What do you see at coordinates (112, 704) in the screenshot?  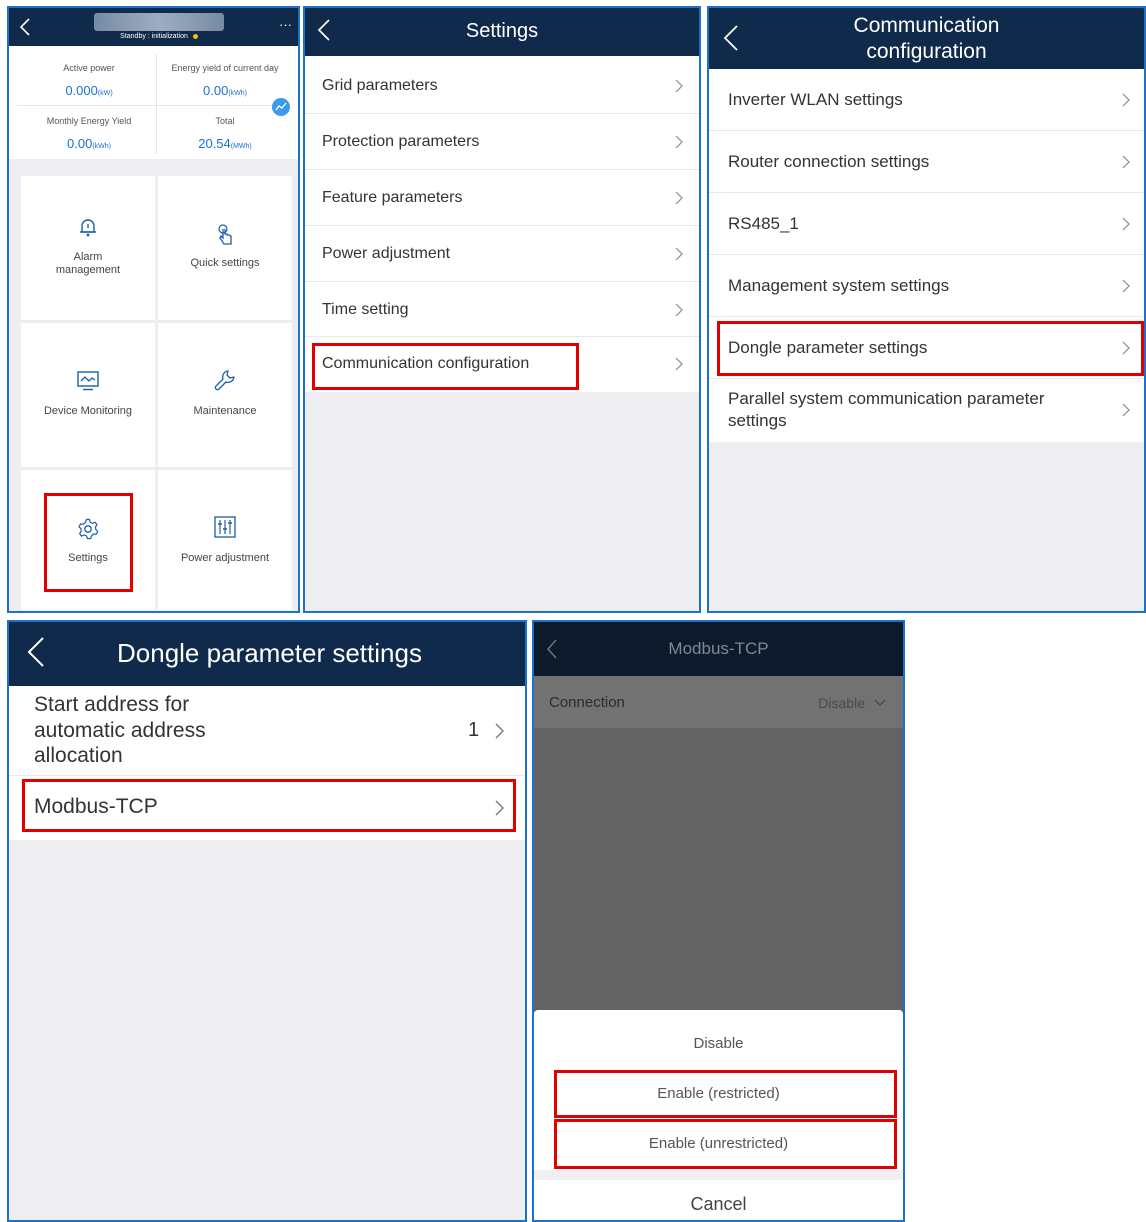 I see `item-label-line1: Start address for` at bounding box center [112, 704].